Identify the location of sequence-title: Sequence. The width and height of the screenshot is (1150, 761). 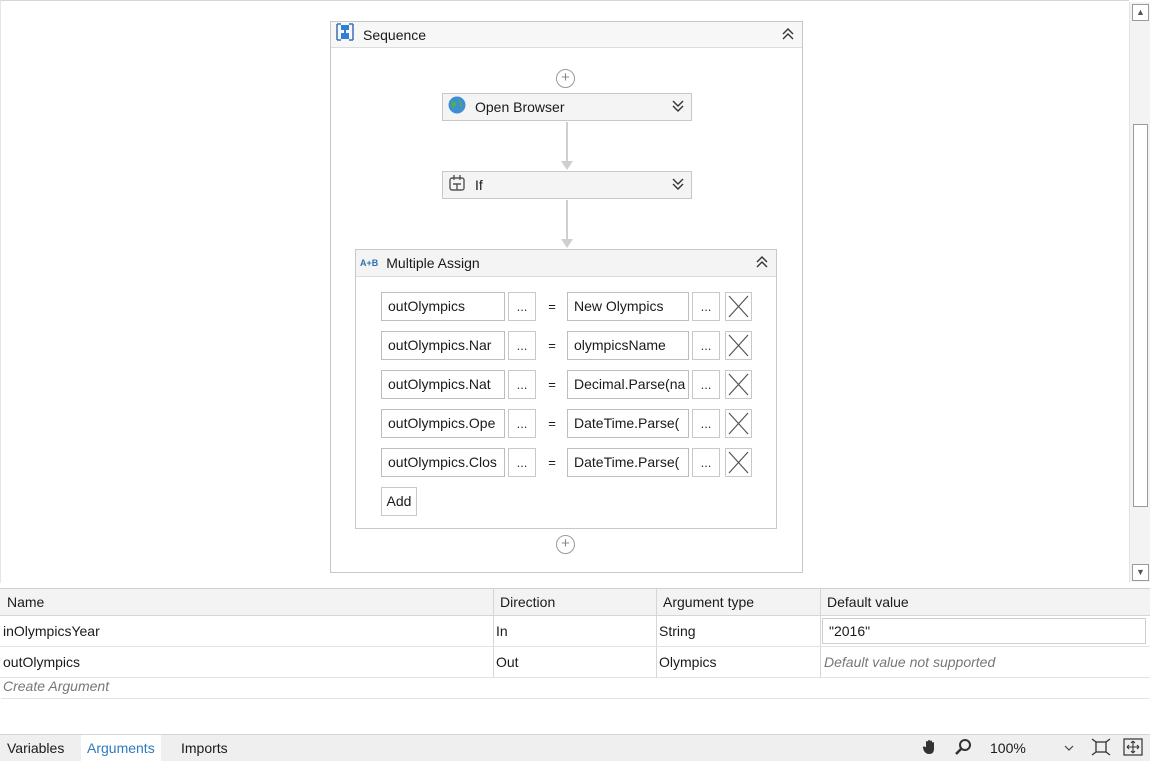
(395, 34).